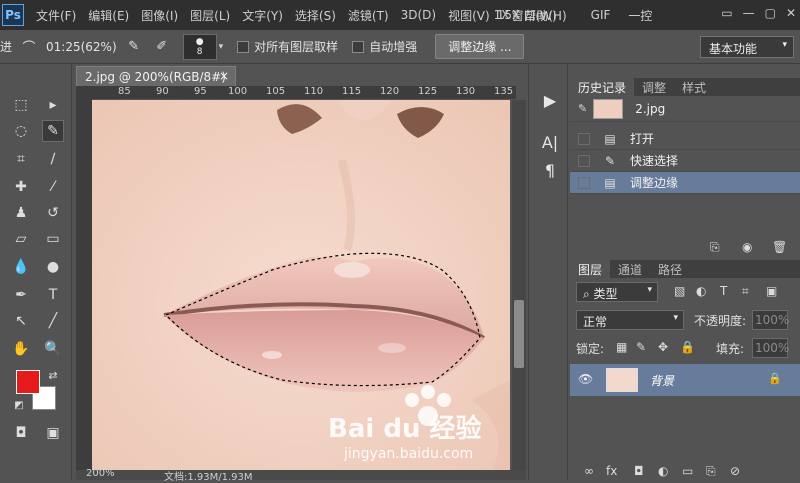 The image size is (800, 483). What do you see at coordinates (21, 187) in the screenshot?
I see `healing-brush-icon: ✚` at bounding box center [21, 187].